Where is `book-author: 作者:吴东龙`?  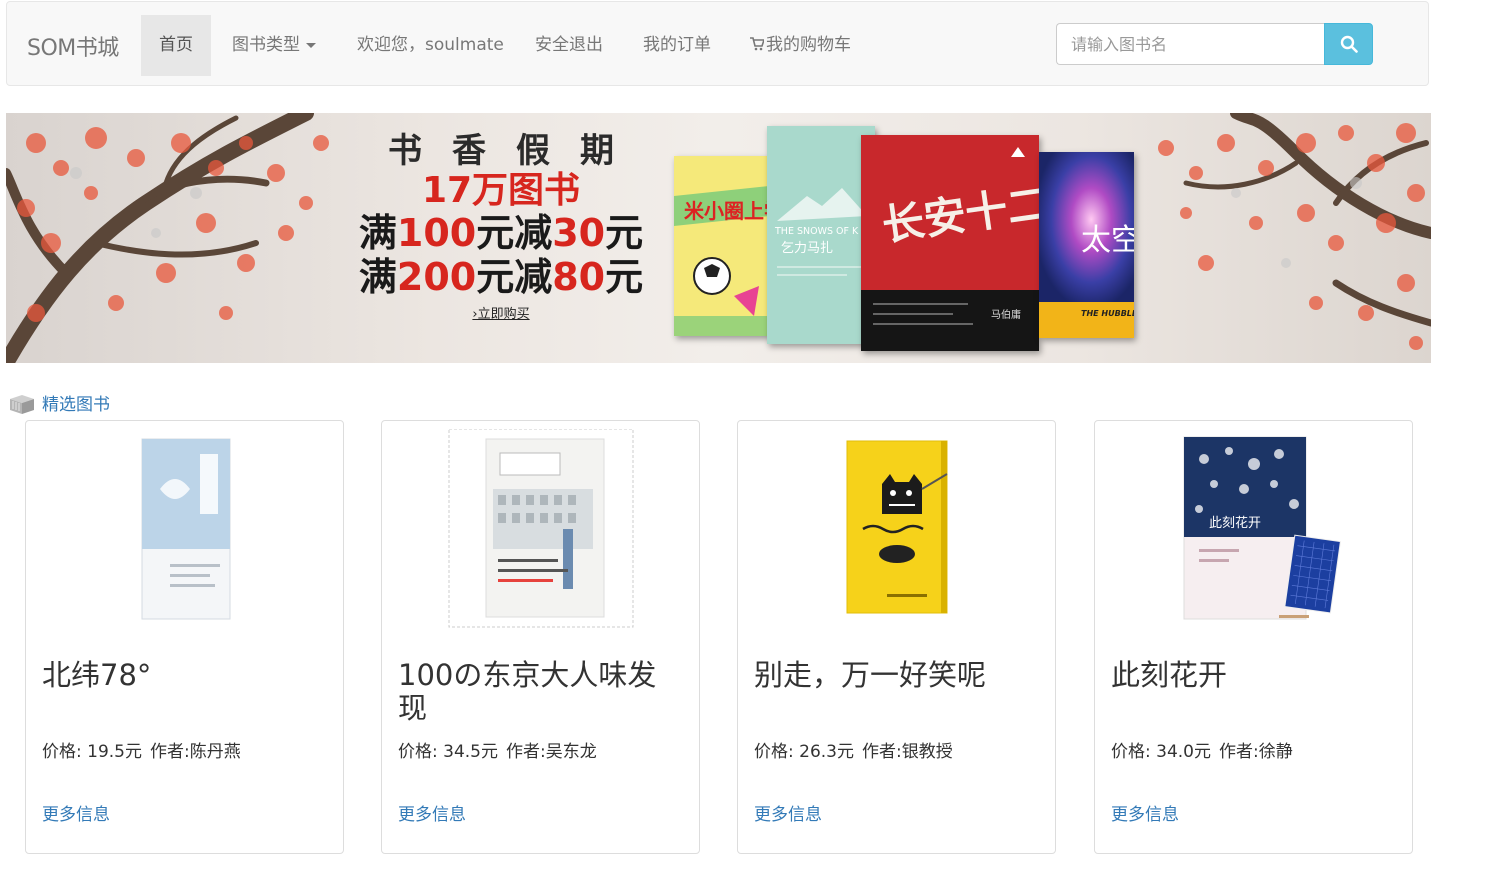 book-author: 作者:吴东龙 is located at coordinates (551, 752).